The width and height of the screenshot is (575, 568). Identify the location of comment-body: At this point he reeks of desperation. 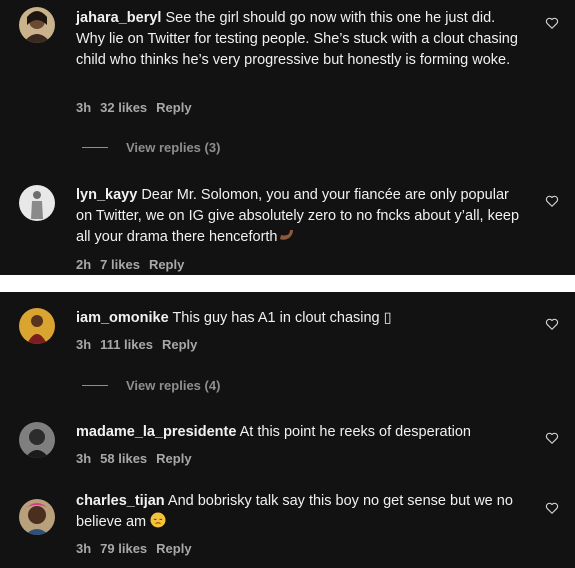
(355, 432).